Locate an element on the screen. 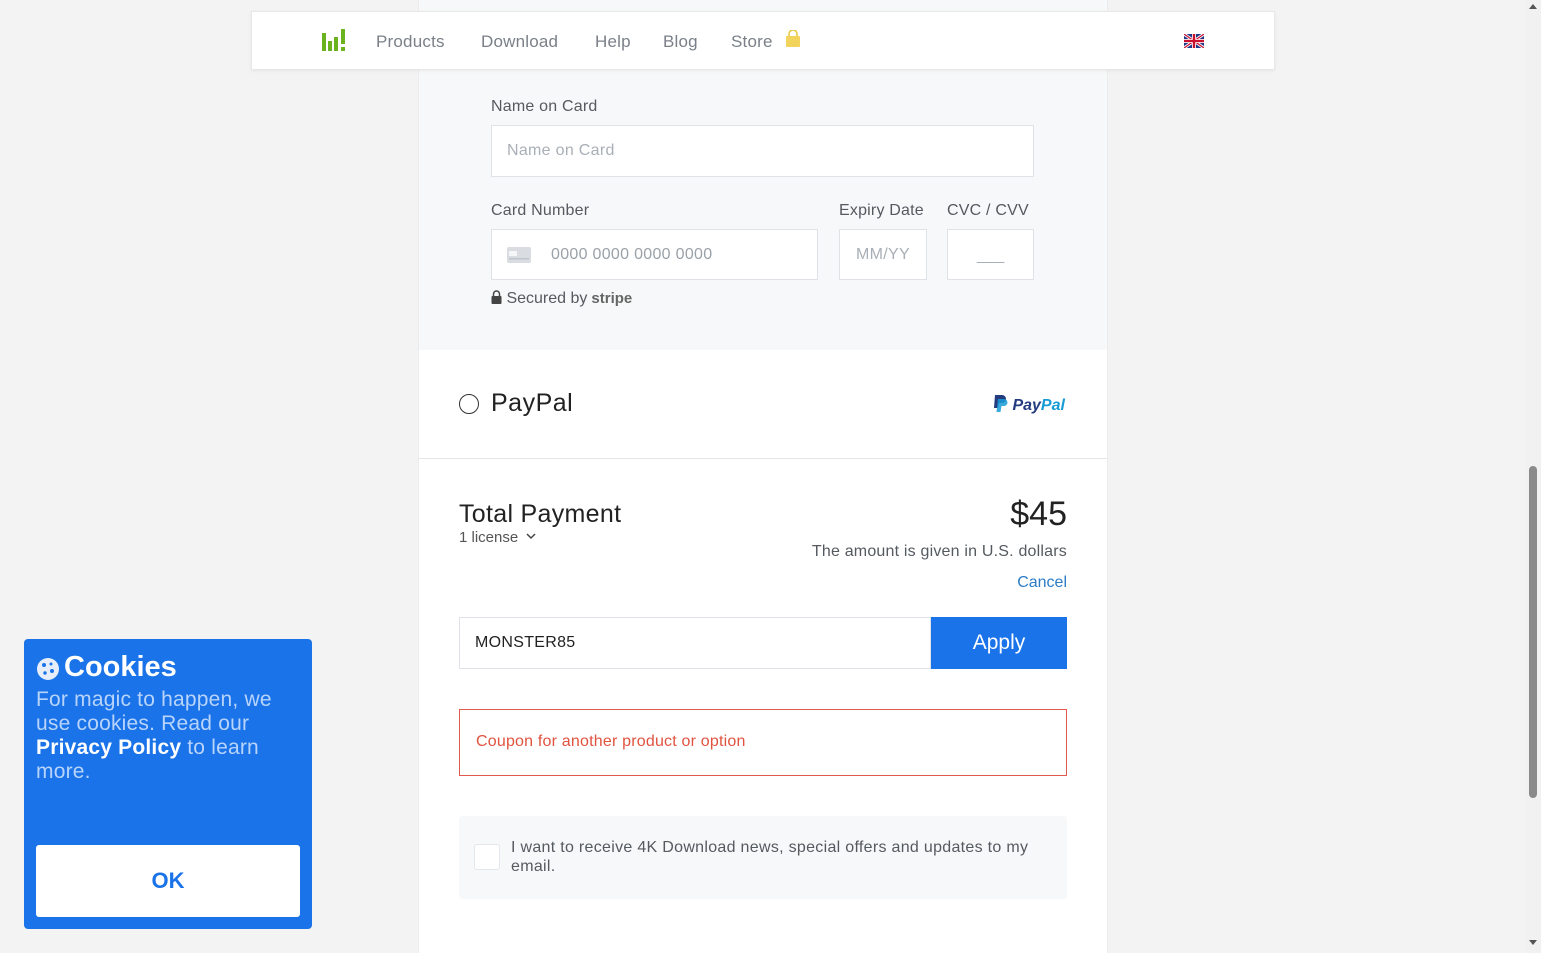  stripe-logo: stripe is located at coordinates (612, 298).